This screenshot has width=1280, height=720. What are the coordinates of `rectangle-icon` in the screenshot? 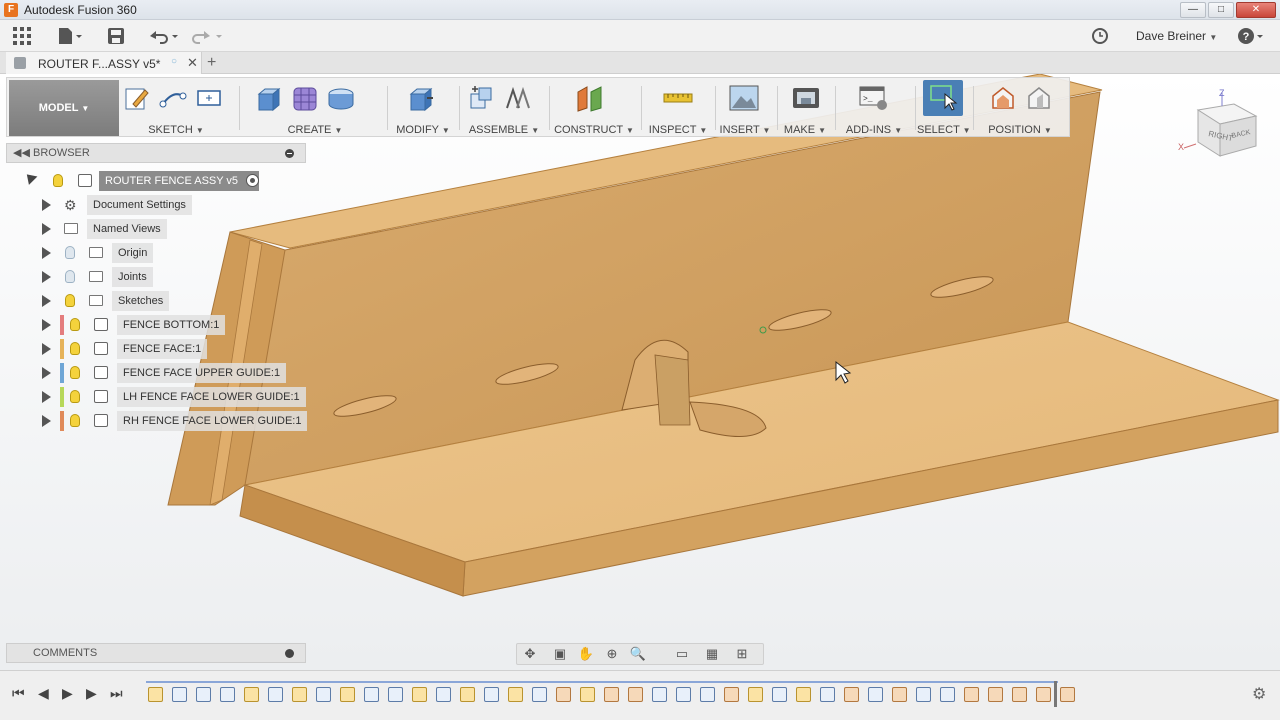 It's located at (209, 98).